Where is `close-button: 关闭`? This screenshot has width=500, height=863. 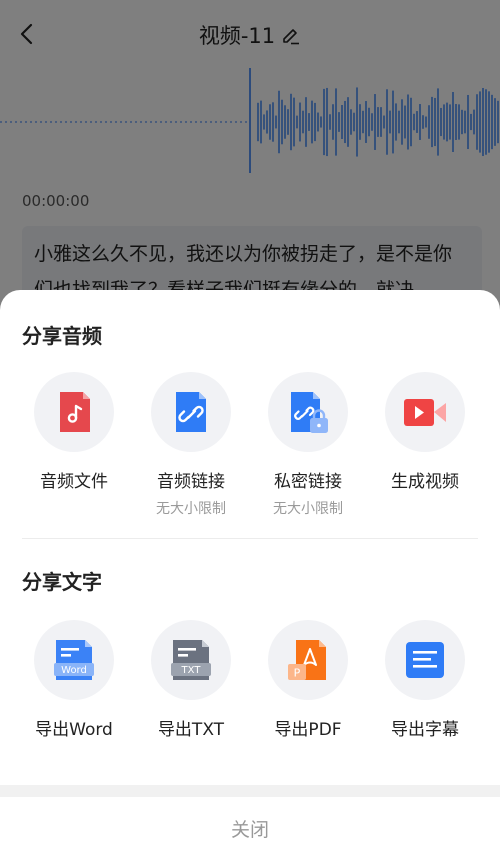
close-button: 关闭 is located at coordinates (250, 830).